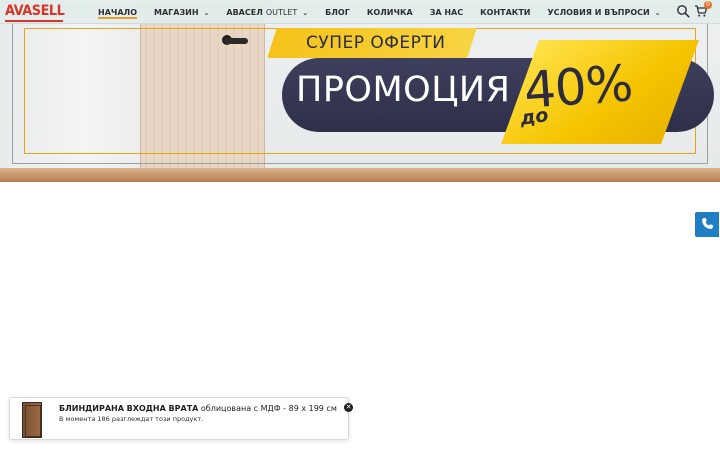  What do you see at coordinates (403, 90) in the screenshot?
I see `promo-headline: ПРОМОЦИЯ` at bounding box center [403, 90].